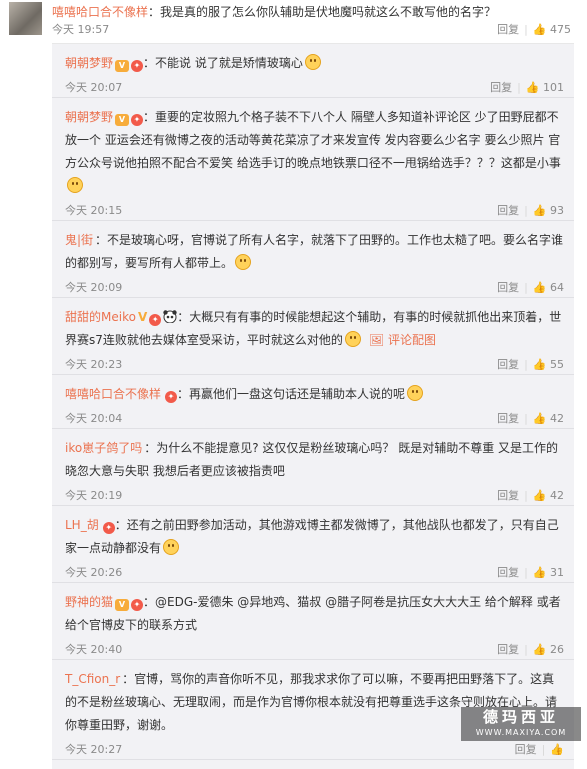 This screenshot has height=769, width=587. What do you see at coordinates (92, 679) in the screenshot?
I see `reply-username: T_Cfion_r` at bounding box center [92, 679].